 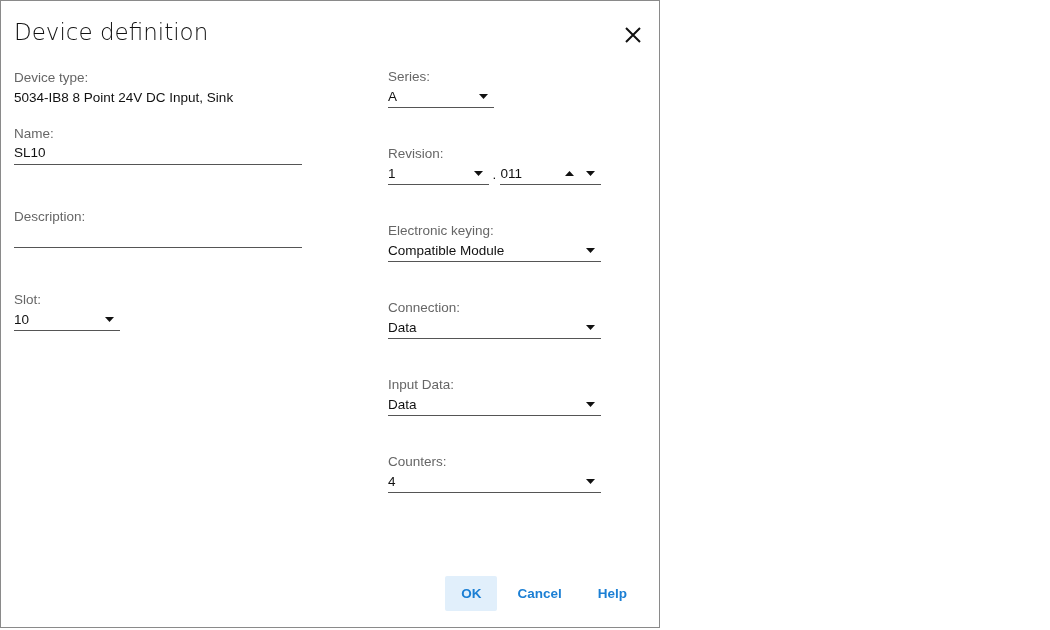 What do you see at coordinates (158, 154) in the screenshot?
I see `text-field: SL10` at bounding box center [158, 154].